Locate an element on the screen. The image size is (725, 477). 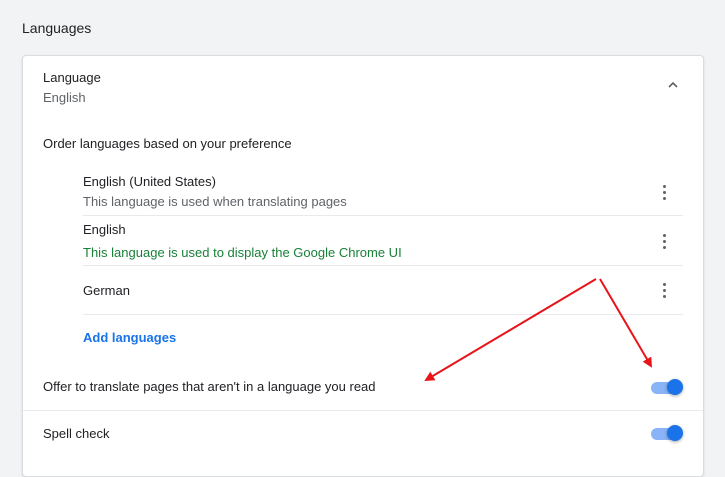
spell-check-row: Spell check is located at coordinates (363, 434).